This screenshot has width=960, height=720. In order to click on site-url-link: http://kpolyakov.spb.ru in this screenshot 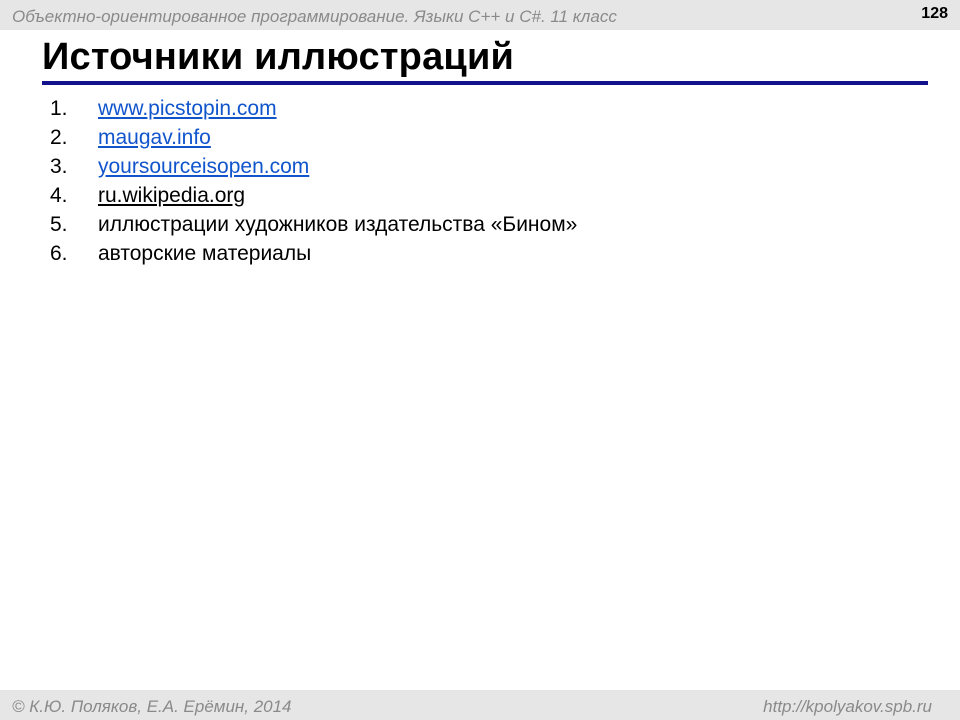, I will do `click(847, 707)`.